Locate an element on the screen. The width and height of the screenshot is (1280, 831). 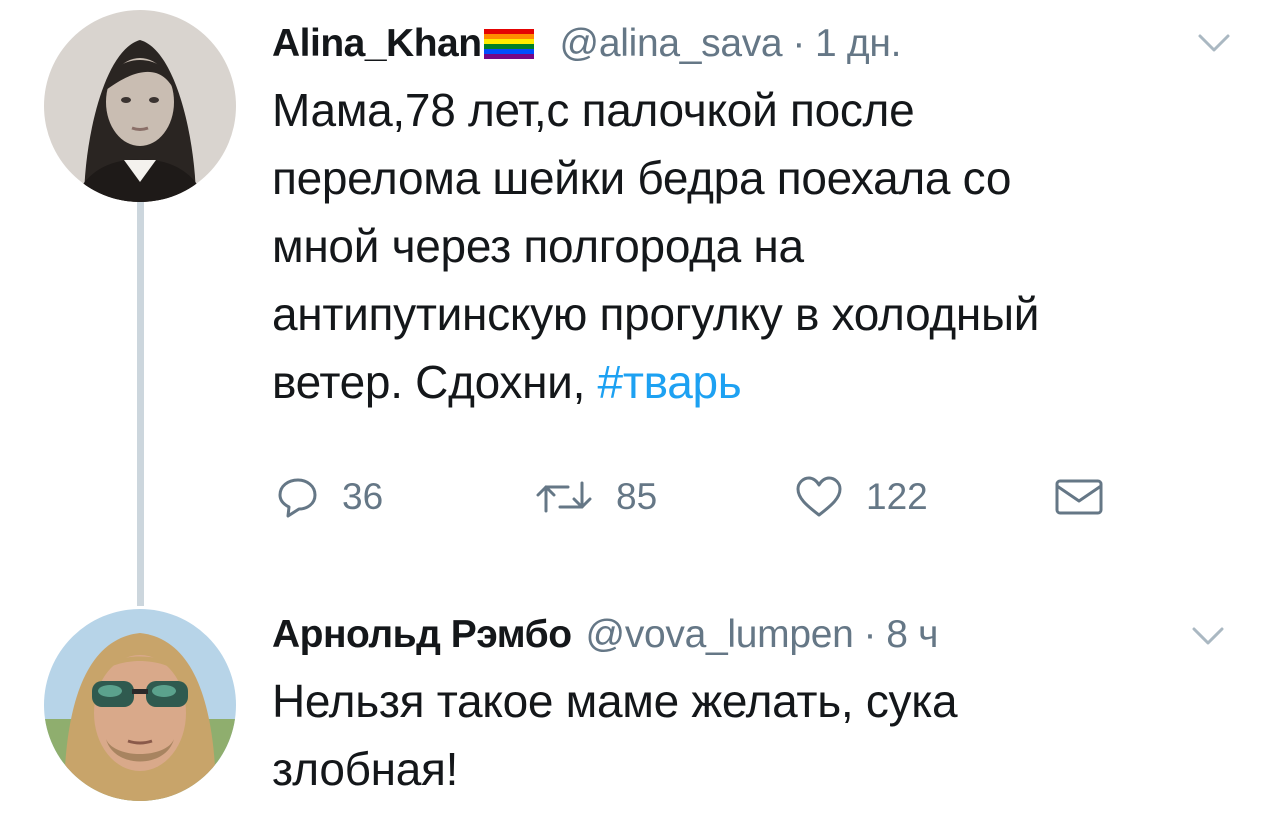
rainbow-flag-icon is located at coordinates (508, 44).